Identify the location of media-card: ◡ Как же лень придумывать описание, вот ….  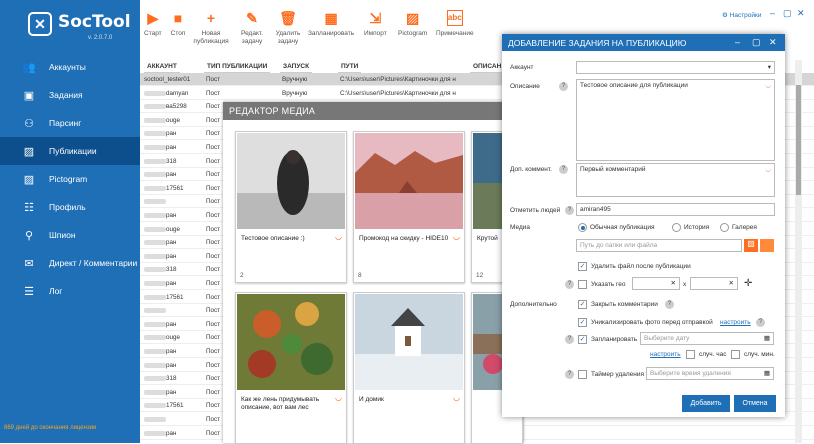
(291, 368).